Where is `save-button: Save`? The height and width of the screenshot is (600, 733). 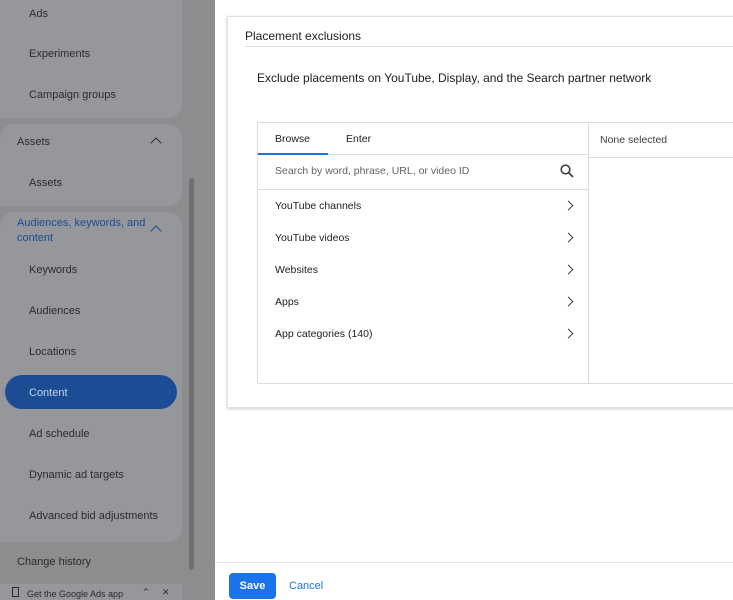 save-button: Save is located at coordinates (252, 586).